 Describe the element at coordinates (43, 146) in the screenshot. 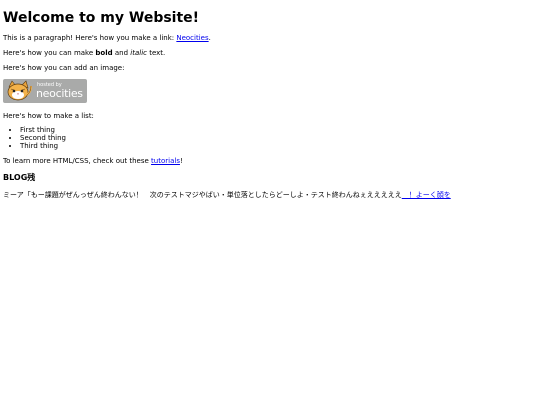

I see `list-item: Third thing` at that location.